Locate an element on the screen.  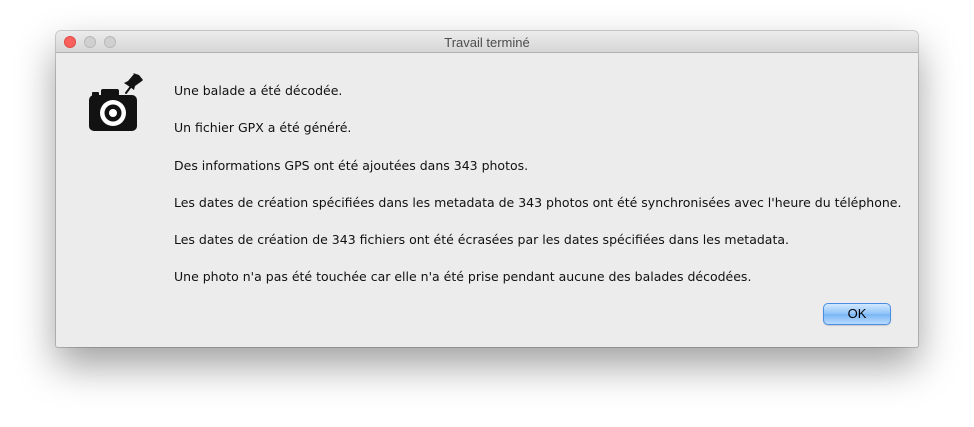
camera-pin-icon is located at coordinates (116, 102).